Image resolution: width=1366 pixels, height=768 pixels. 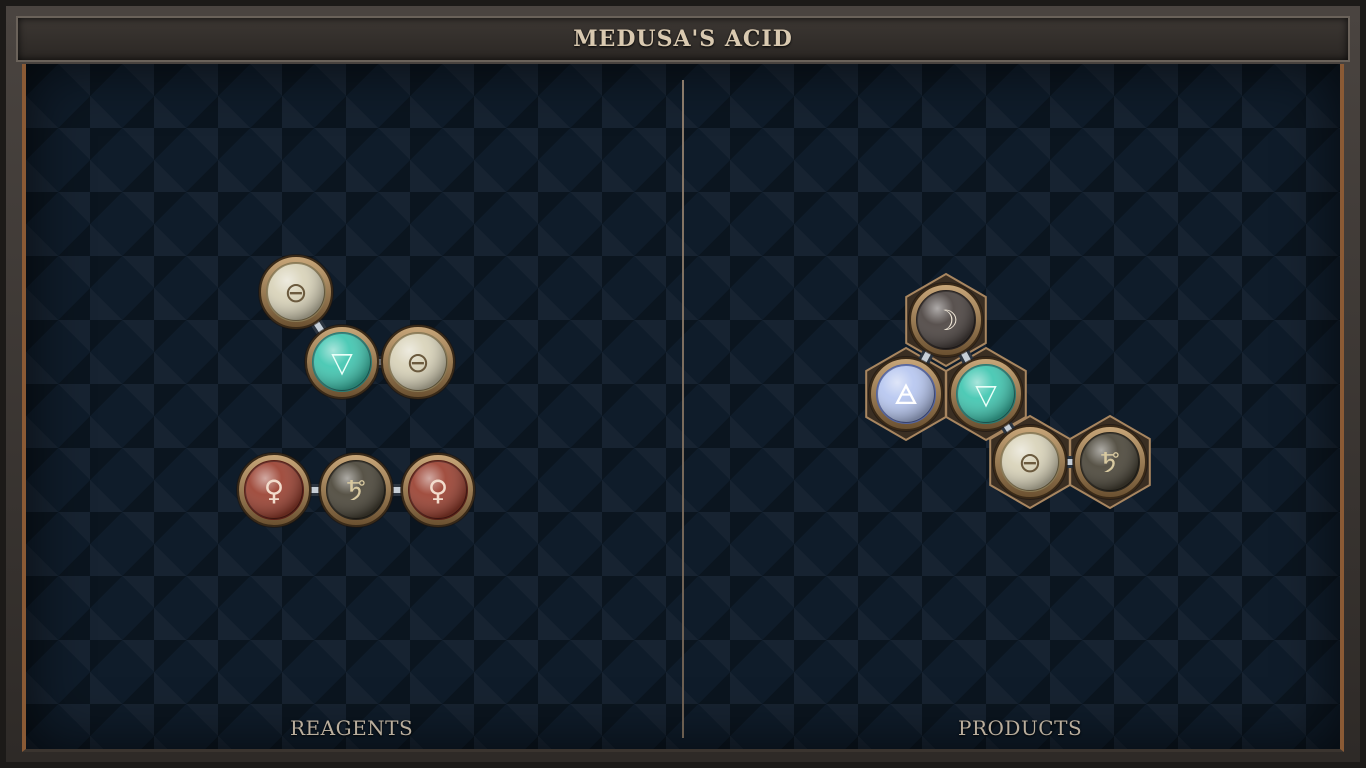 I want to click on silver-icon: ☽, so click(x=945, y=320).